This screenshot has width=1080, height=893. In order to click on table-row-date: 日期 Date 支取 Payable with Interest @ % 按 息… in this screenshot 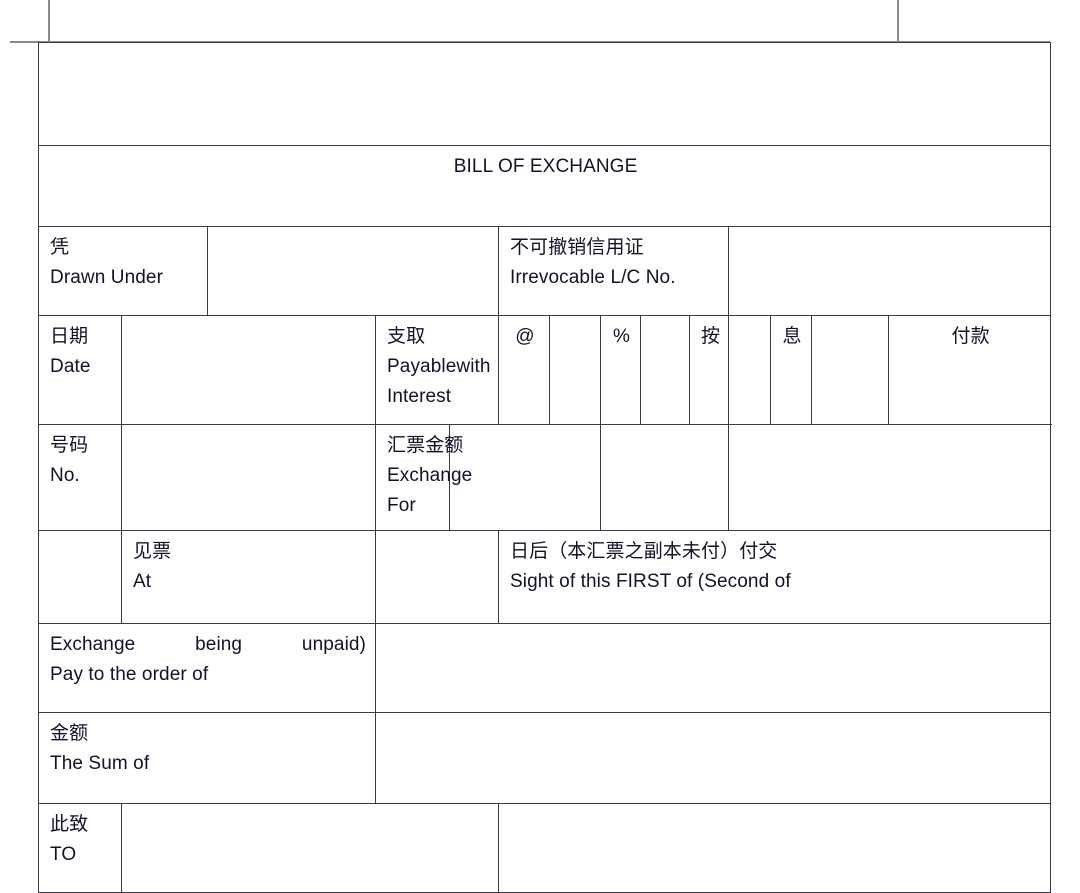, I will do `click(545, 370)`.